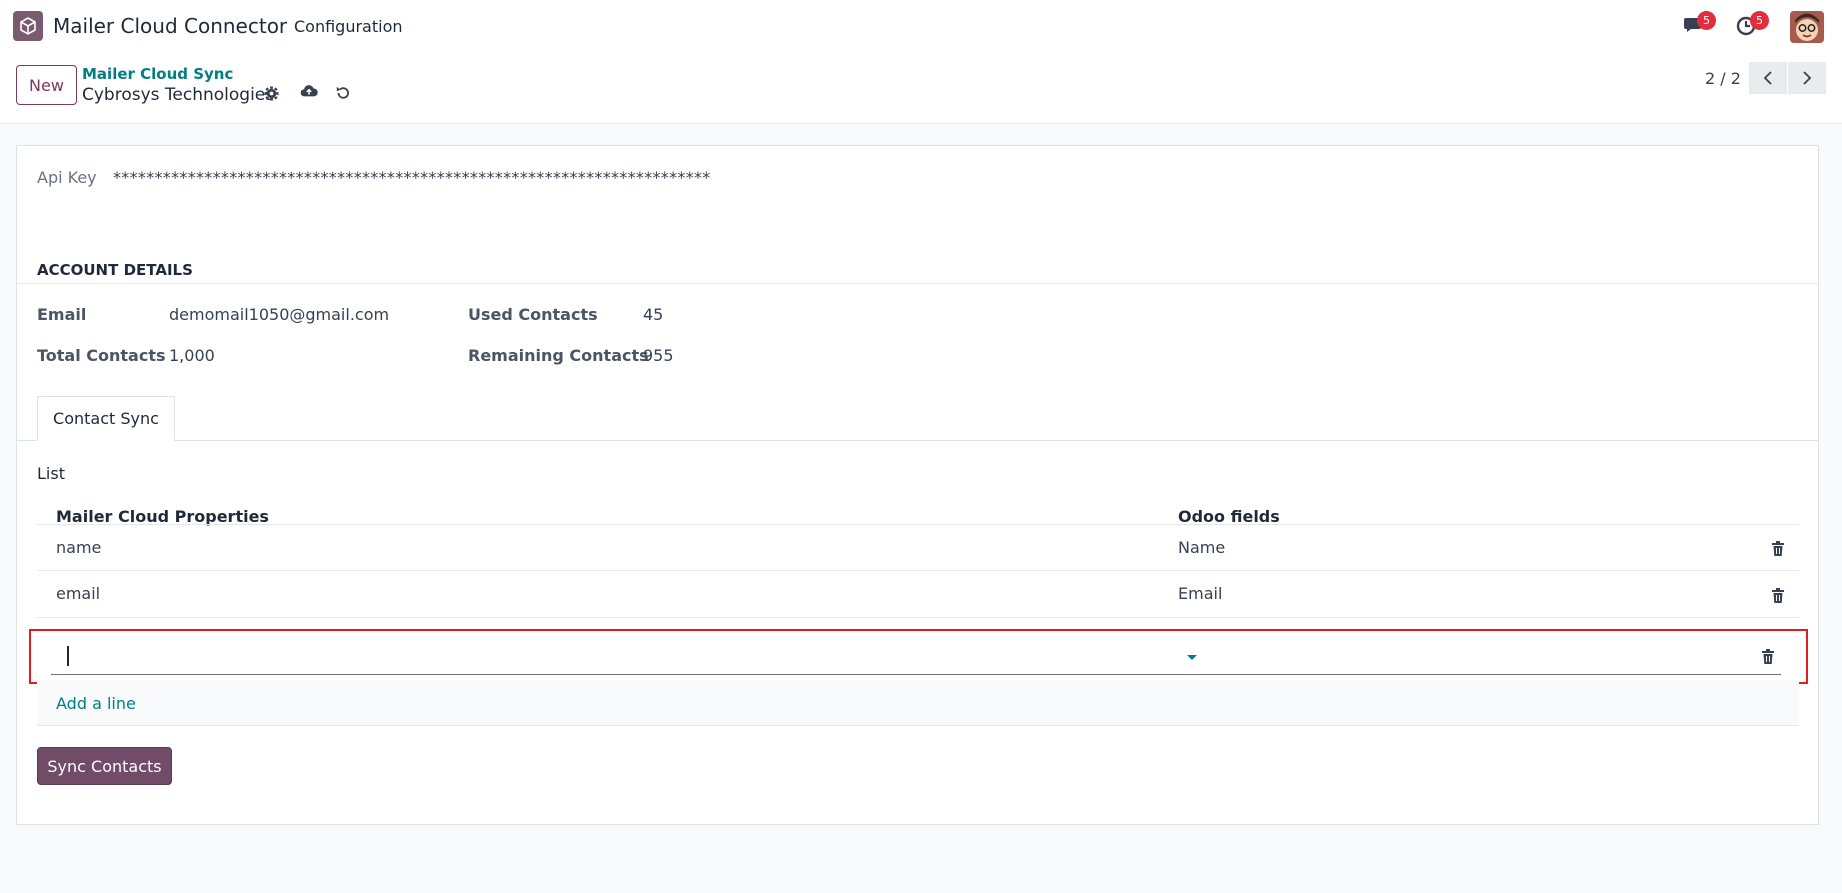 The width and height of the screenshot is (1842, 893). I want to click on pager-previous-button, so click(1768, 78).